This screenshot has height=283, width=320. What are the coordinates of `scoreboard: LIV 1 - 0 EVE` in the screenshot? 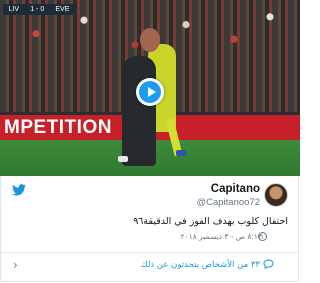 It's located at (39, 9).